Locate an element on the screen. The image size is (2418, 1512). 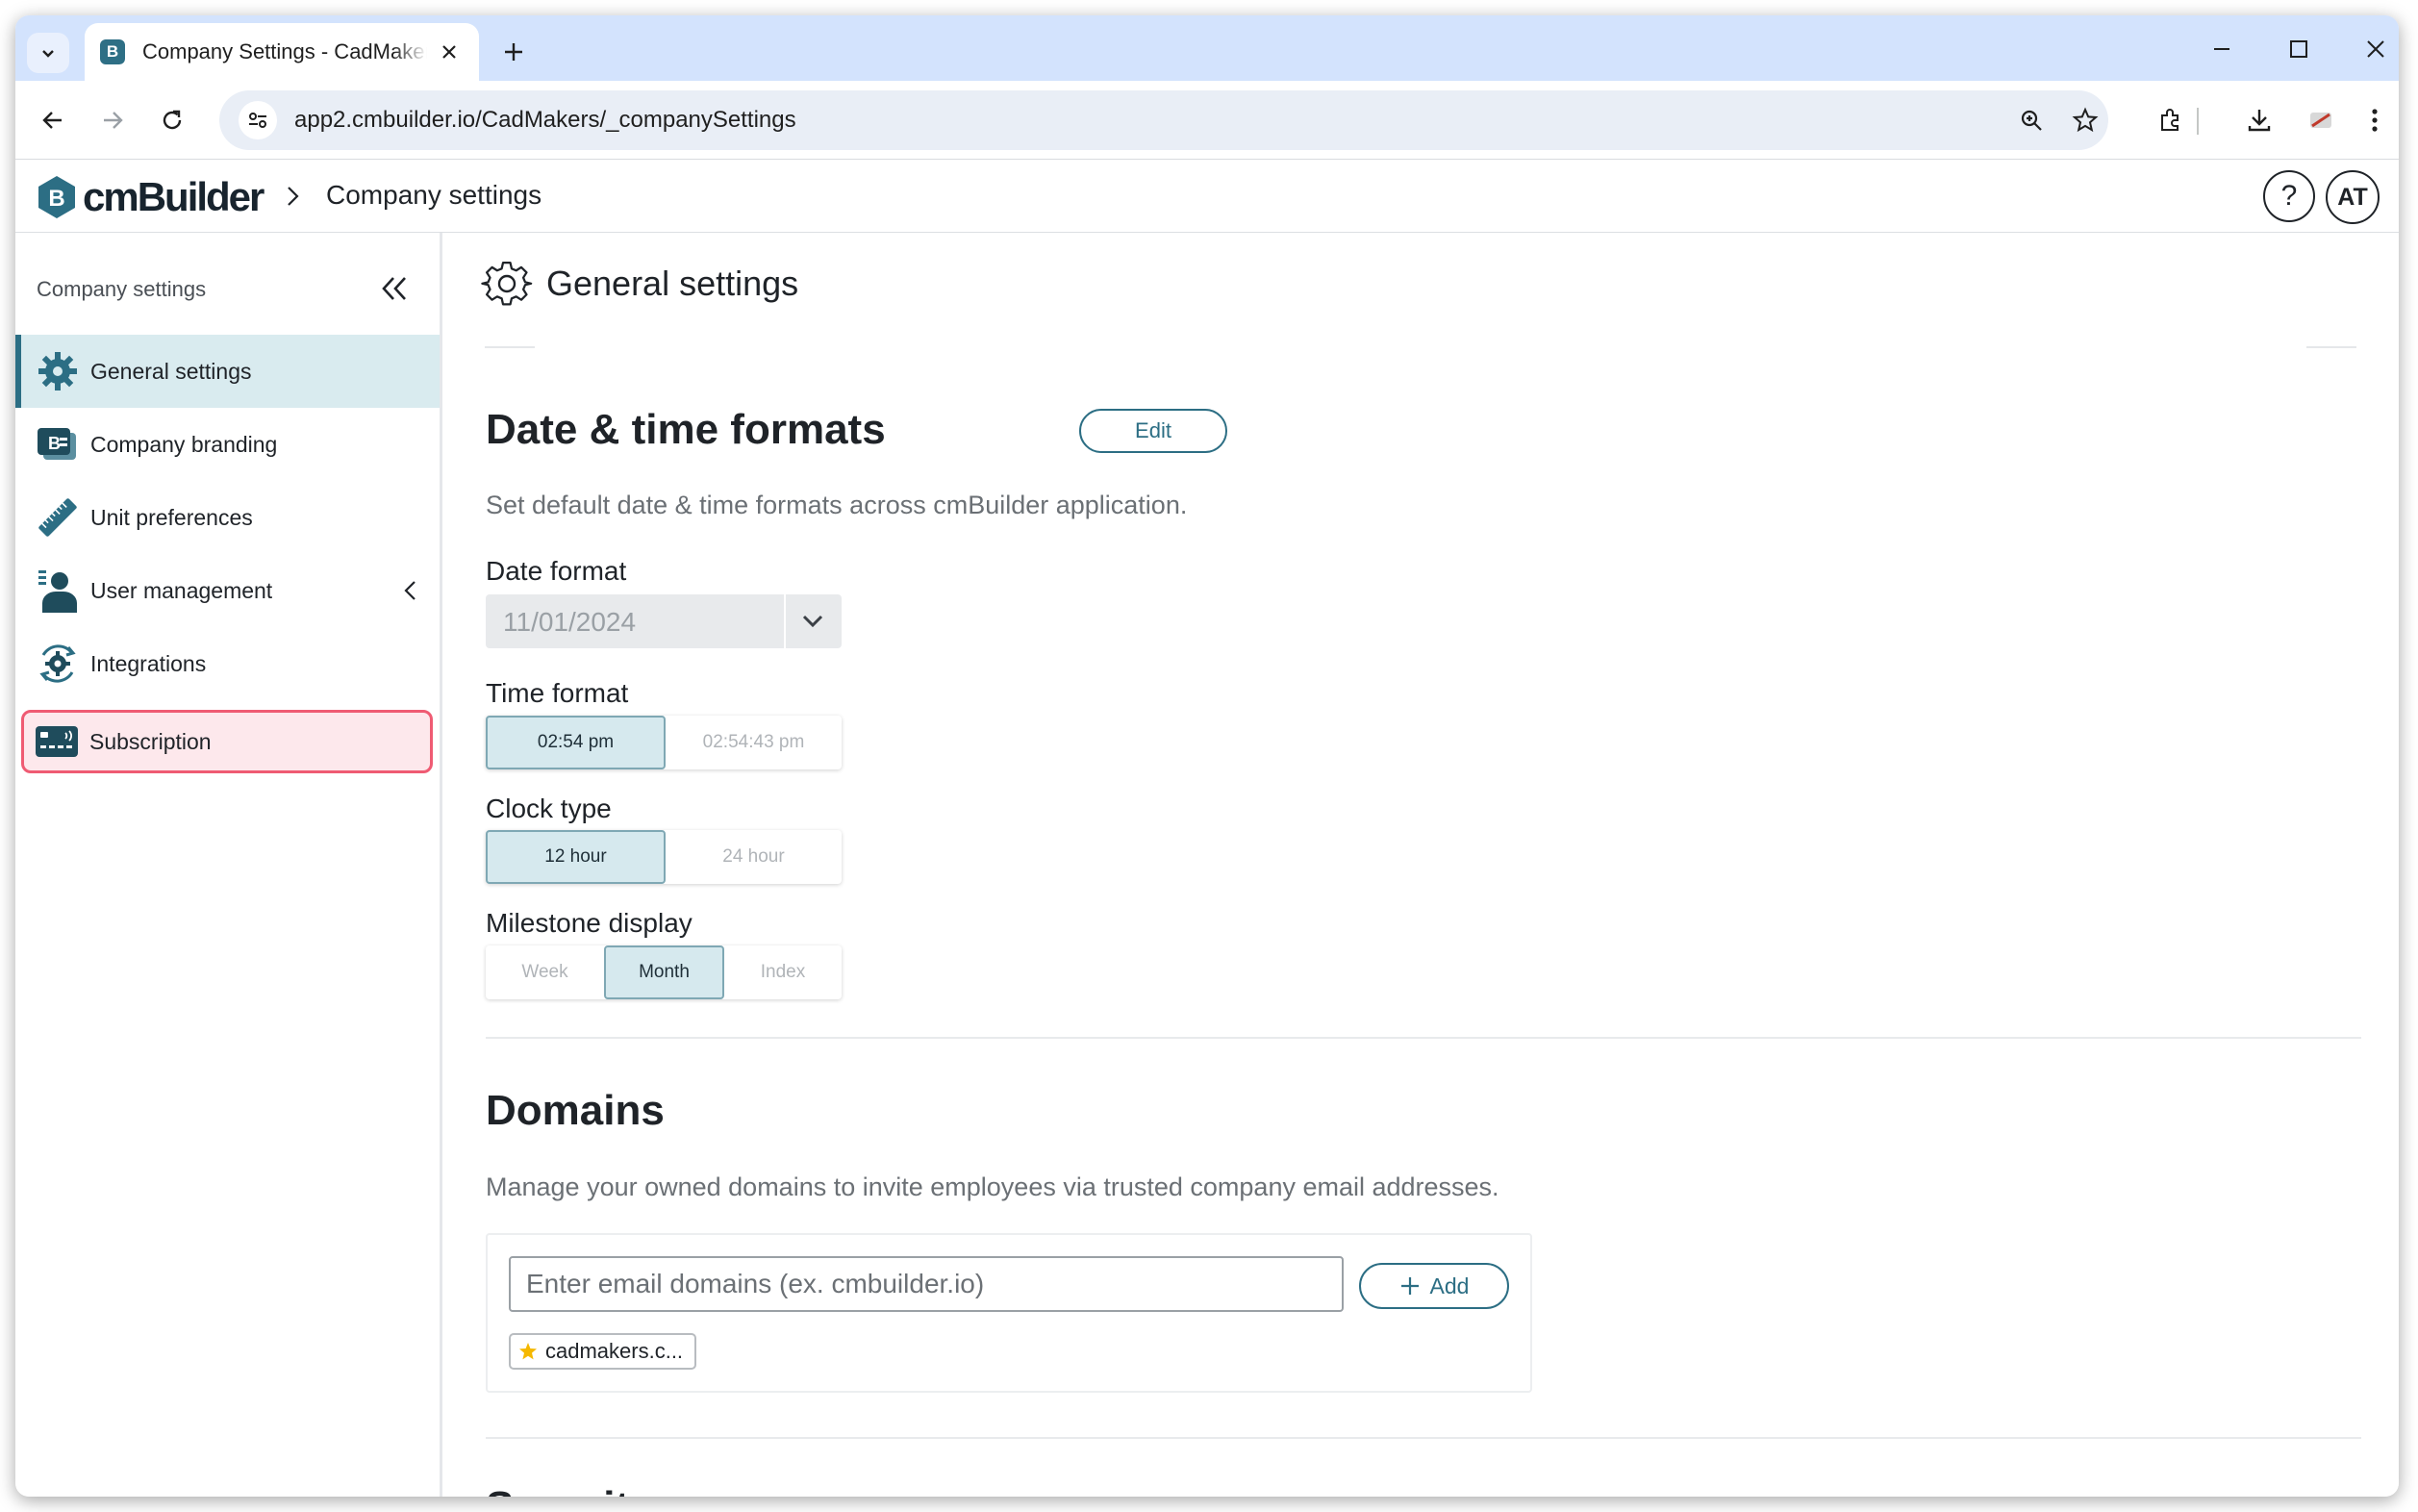
user-icon is located at coordinates (58, 591).